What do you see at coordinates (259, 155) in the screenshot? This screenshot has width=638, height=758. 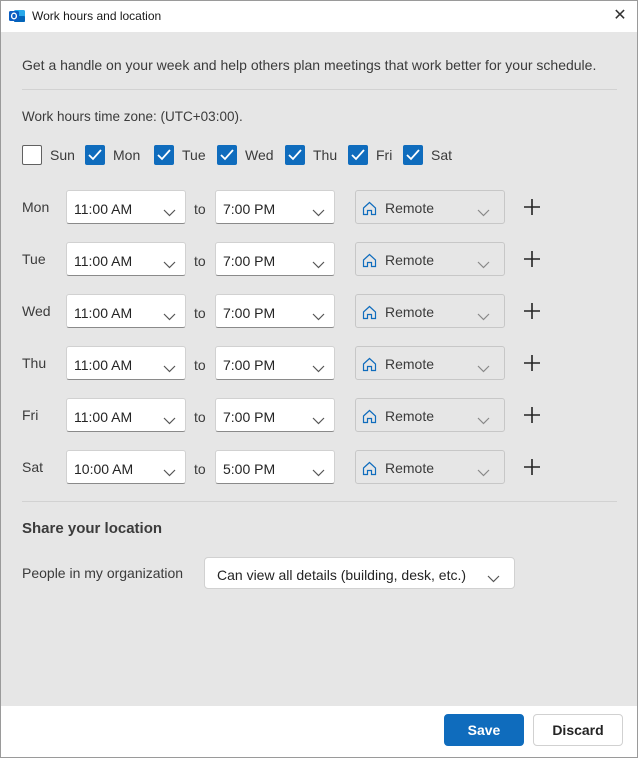 I see `day-label: Wed` at bounding box center [259, 155].